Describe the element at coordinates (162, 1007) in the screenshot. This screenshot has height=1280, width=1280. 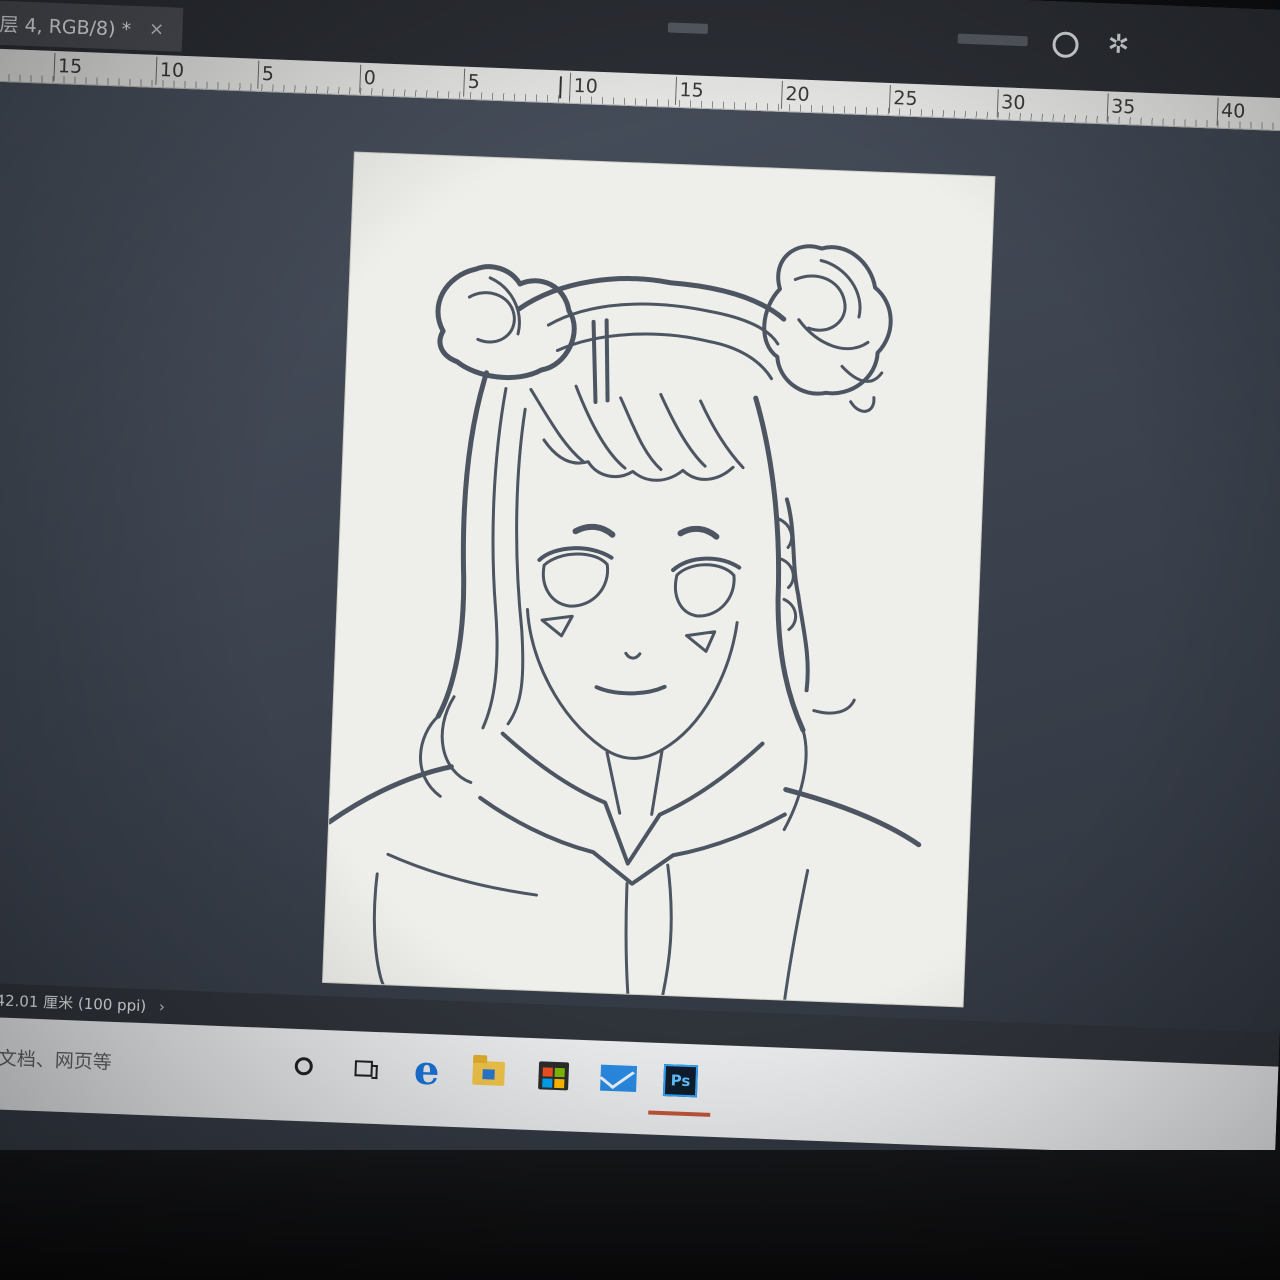
I see `chevron-right-icon: ›` at that location.